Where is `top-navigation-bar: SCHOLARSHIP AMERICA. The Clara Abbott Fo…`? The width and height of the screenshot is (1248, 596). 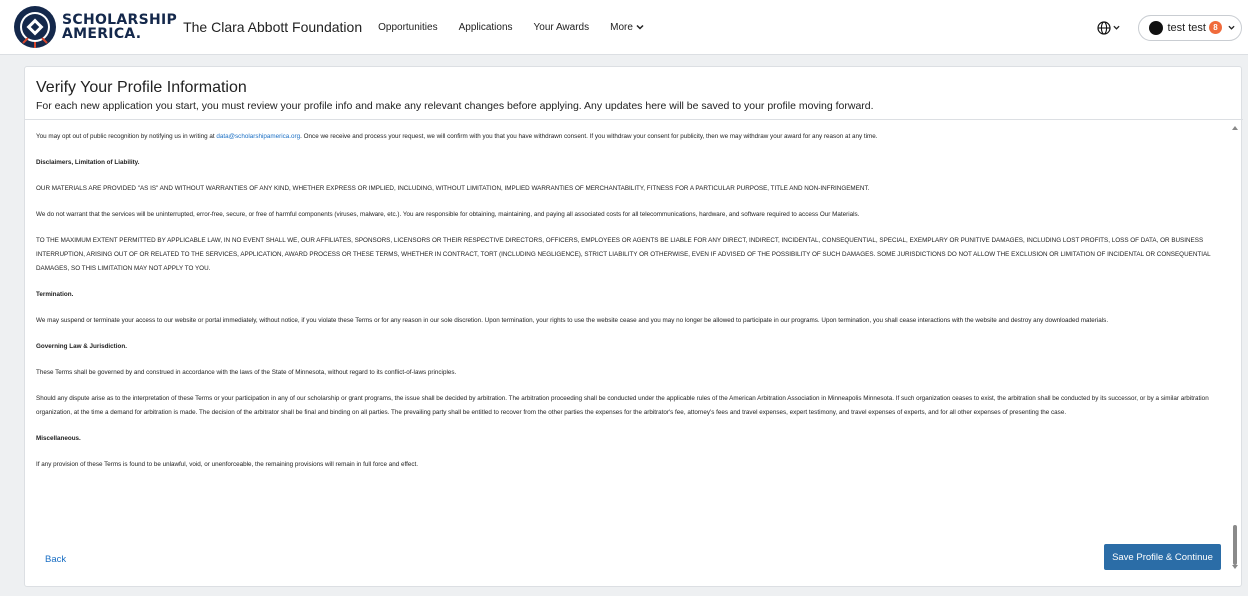 top-navigation-bar: SCHOLARSHIP AMERICA. The Clara Abbott Fo… is located at coordinates (624, 27).